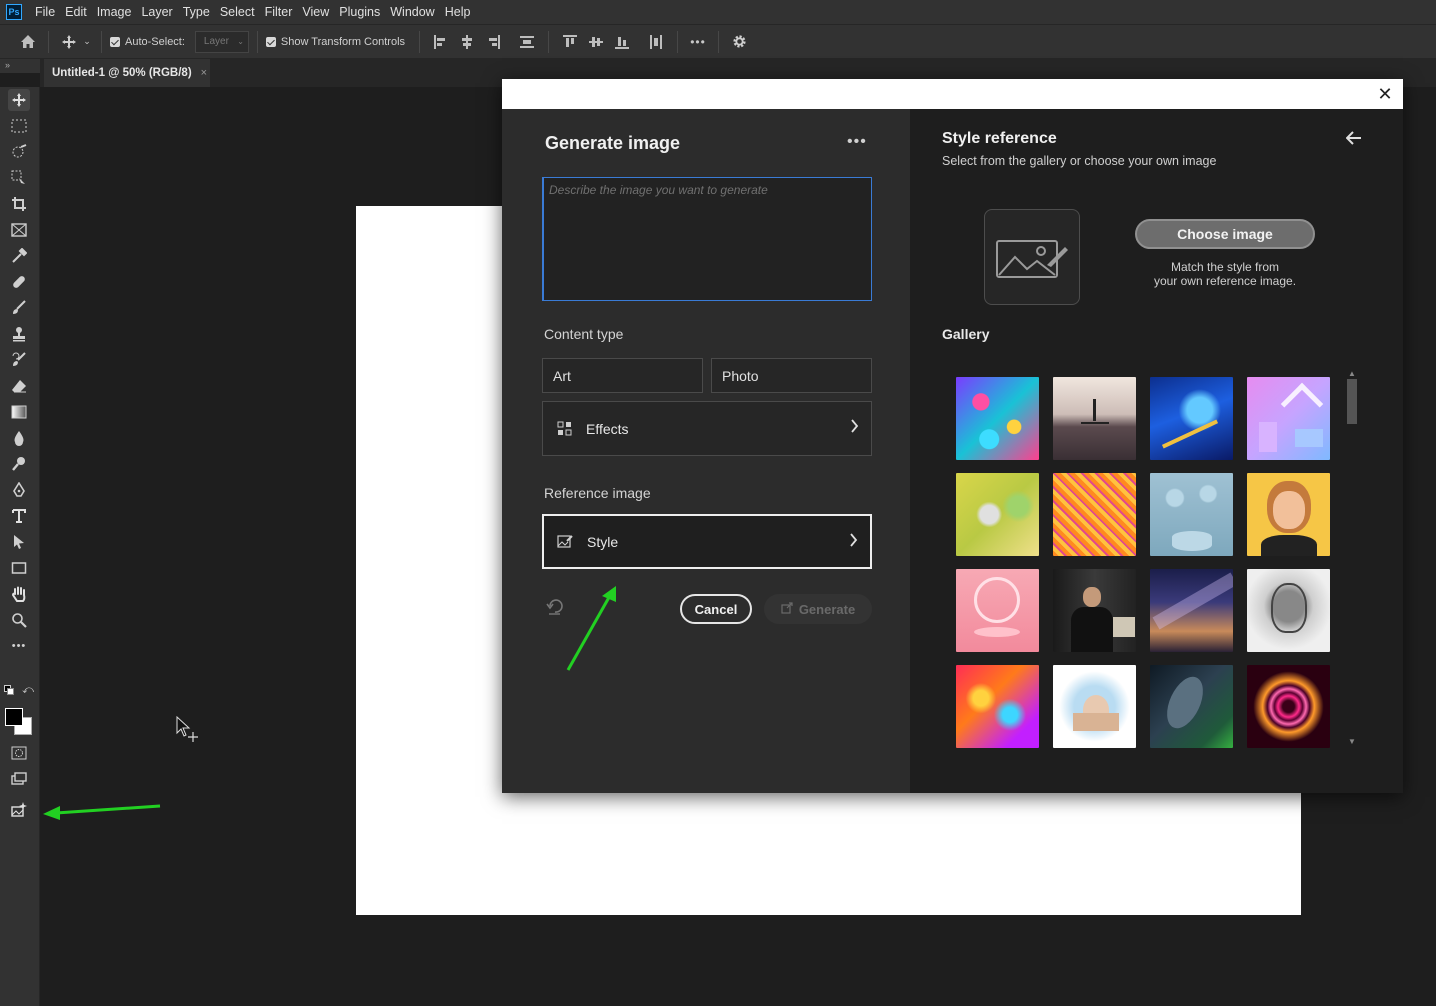  What do you see at coordinates (19, 230) in the screenshot?
I see `frame-tool-icon` at bounding box center [19, 230].